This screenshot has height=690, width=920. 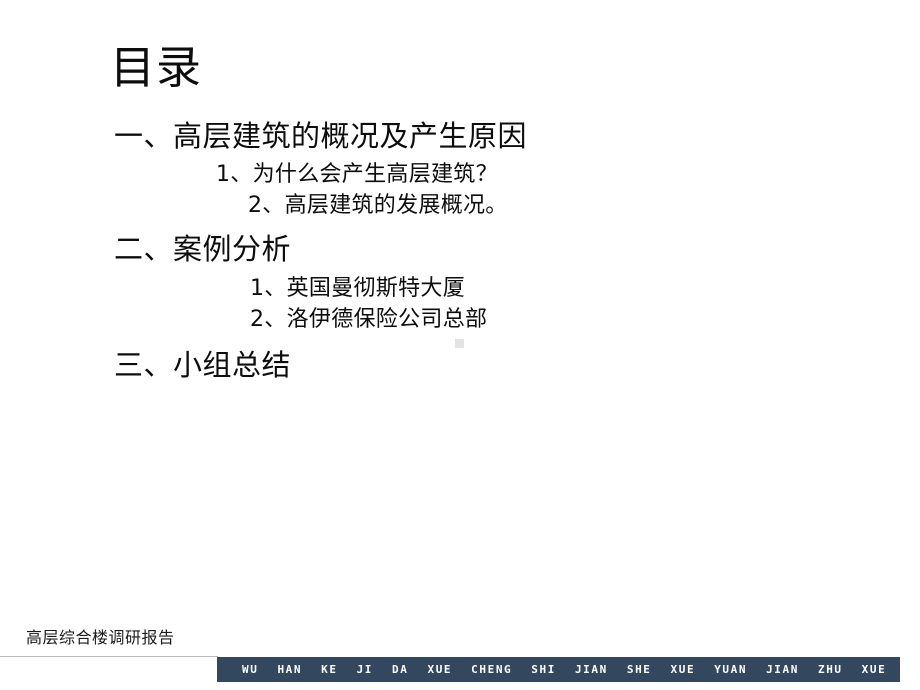 I want to click on stray-gray-marker, so click(x=459, y=343).